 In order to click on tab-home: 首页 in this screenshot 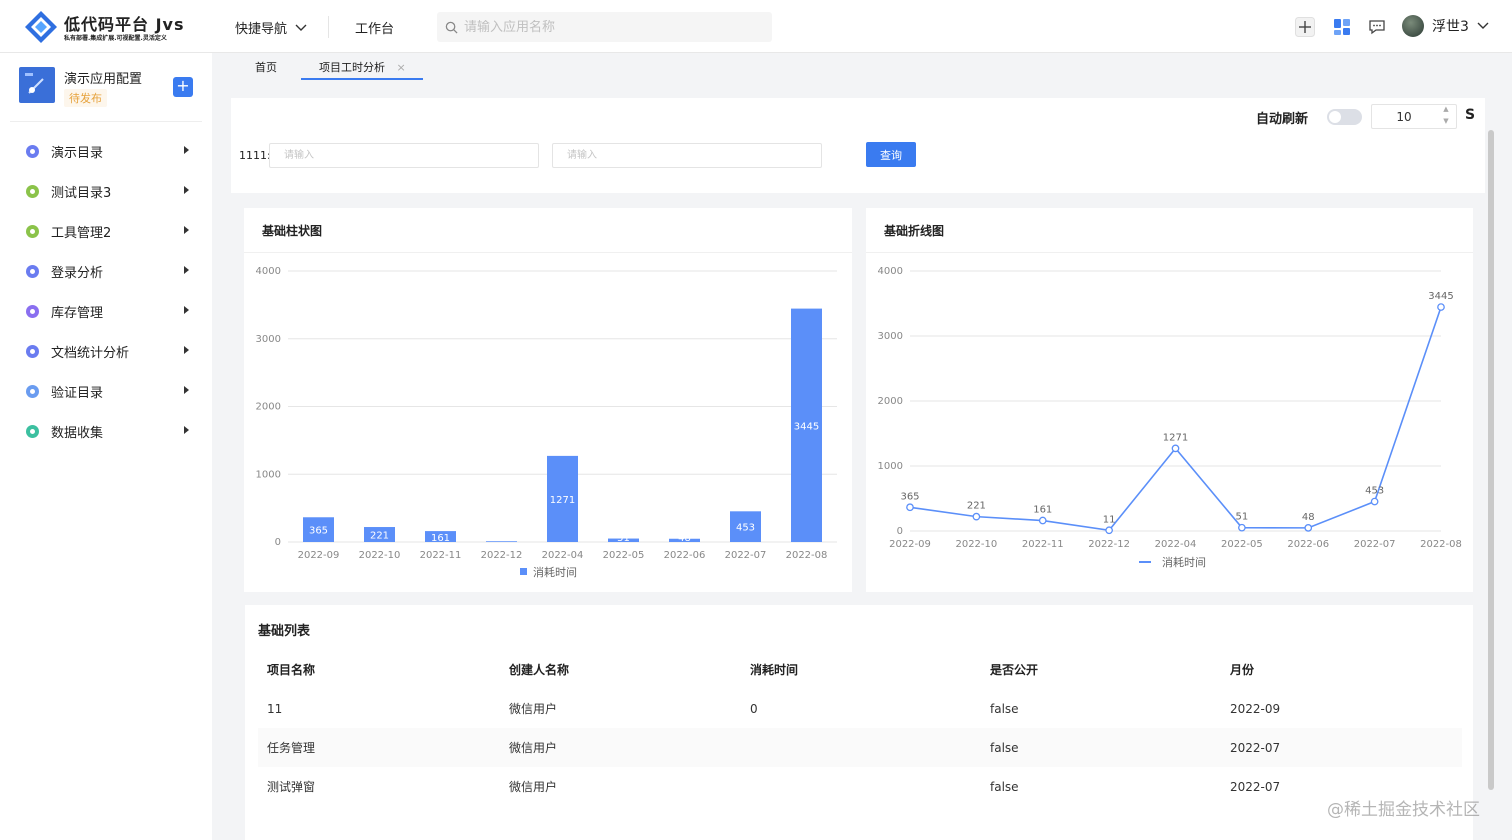, I will do `click(266, 67)`.